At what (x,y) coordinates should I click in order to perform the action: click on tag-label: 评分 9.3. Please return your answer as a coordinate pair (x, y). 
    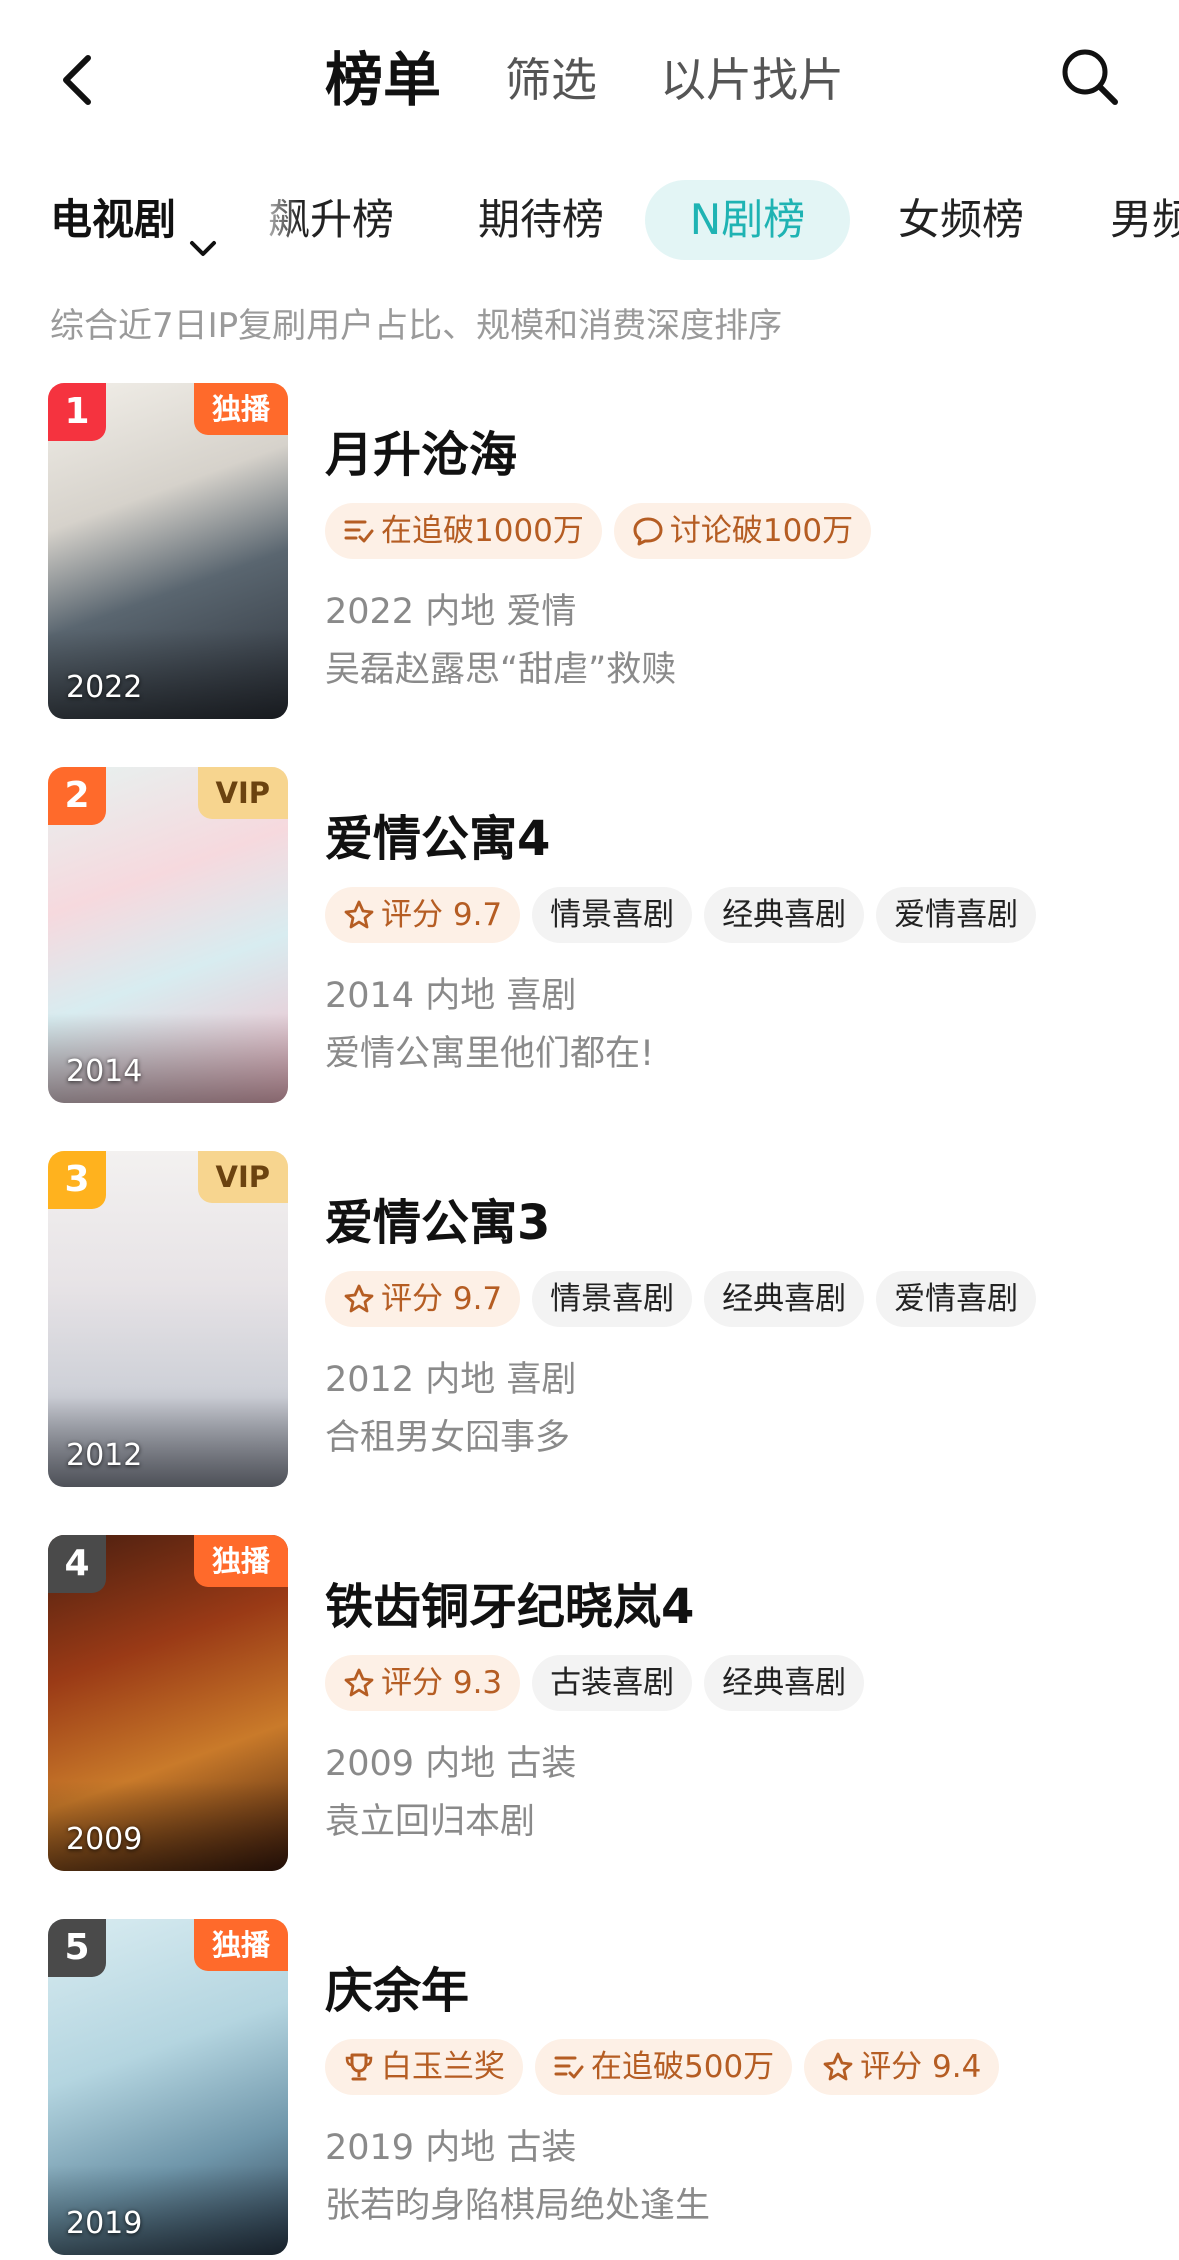
    Looking at the image, I should click on (442, 1683).